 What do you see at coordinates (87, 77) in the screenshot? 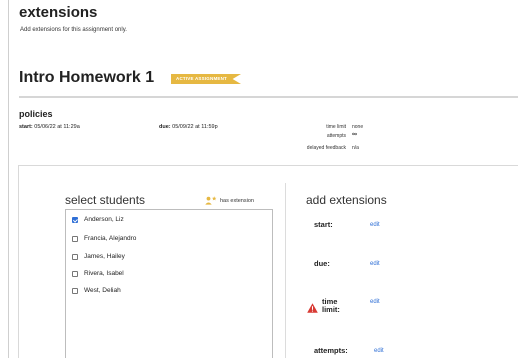
I see `assignment-title: Intro Homework 1` at bounding box center [87, 77].